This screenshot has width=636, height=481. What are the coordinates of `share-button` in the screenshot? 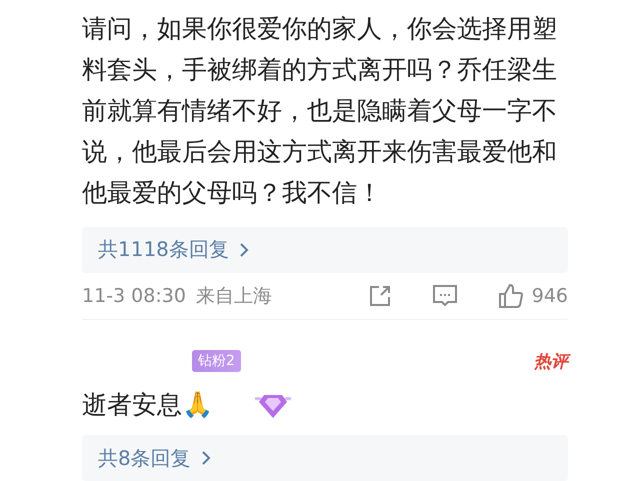 It's located at (380, 296).